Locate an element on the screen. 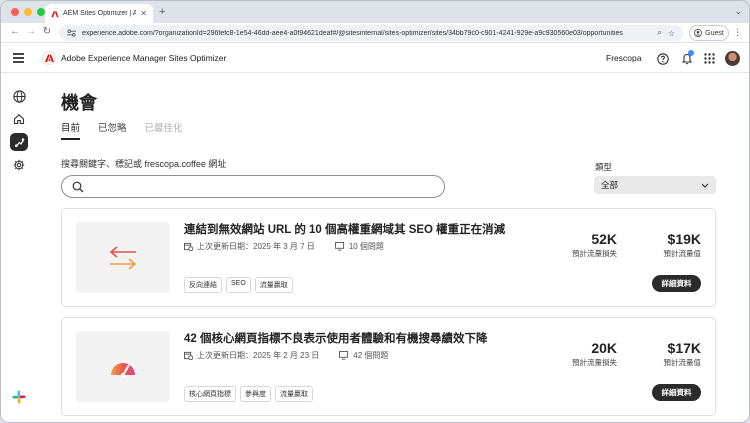 The image size is (750, 423). maximize-window-button is located at coordinates (41, 12).